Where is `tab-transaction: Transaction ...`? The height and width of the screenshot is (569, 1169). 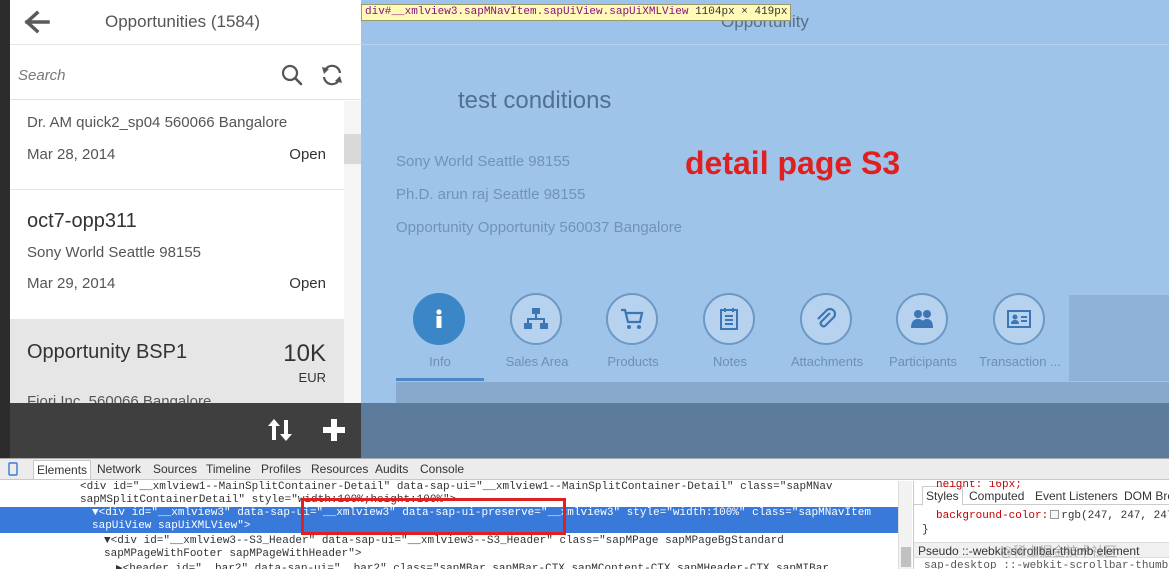
tab-transaction: Transaction ... is located at coordinates (1020, 336).